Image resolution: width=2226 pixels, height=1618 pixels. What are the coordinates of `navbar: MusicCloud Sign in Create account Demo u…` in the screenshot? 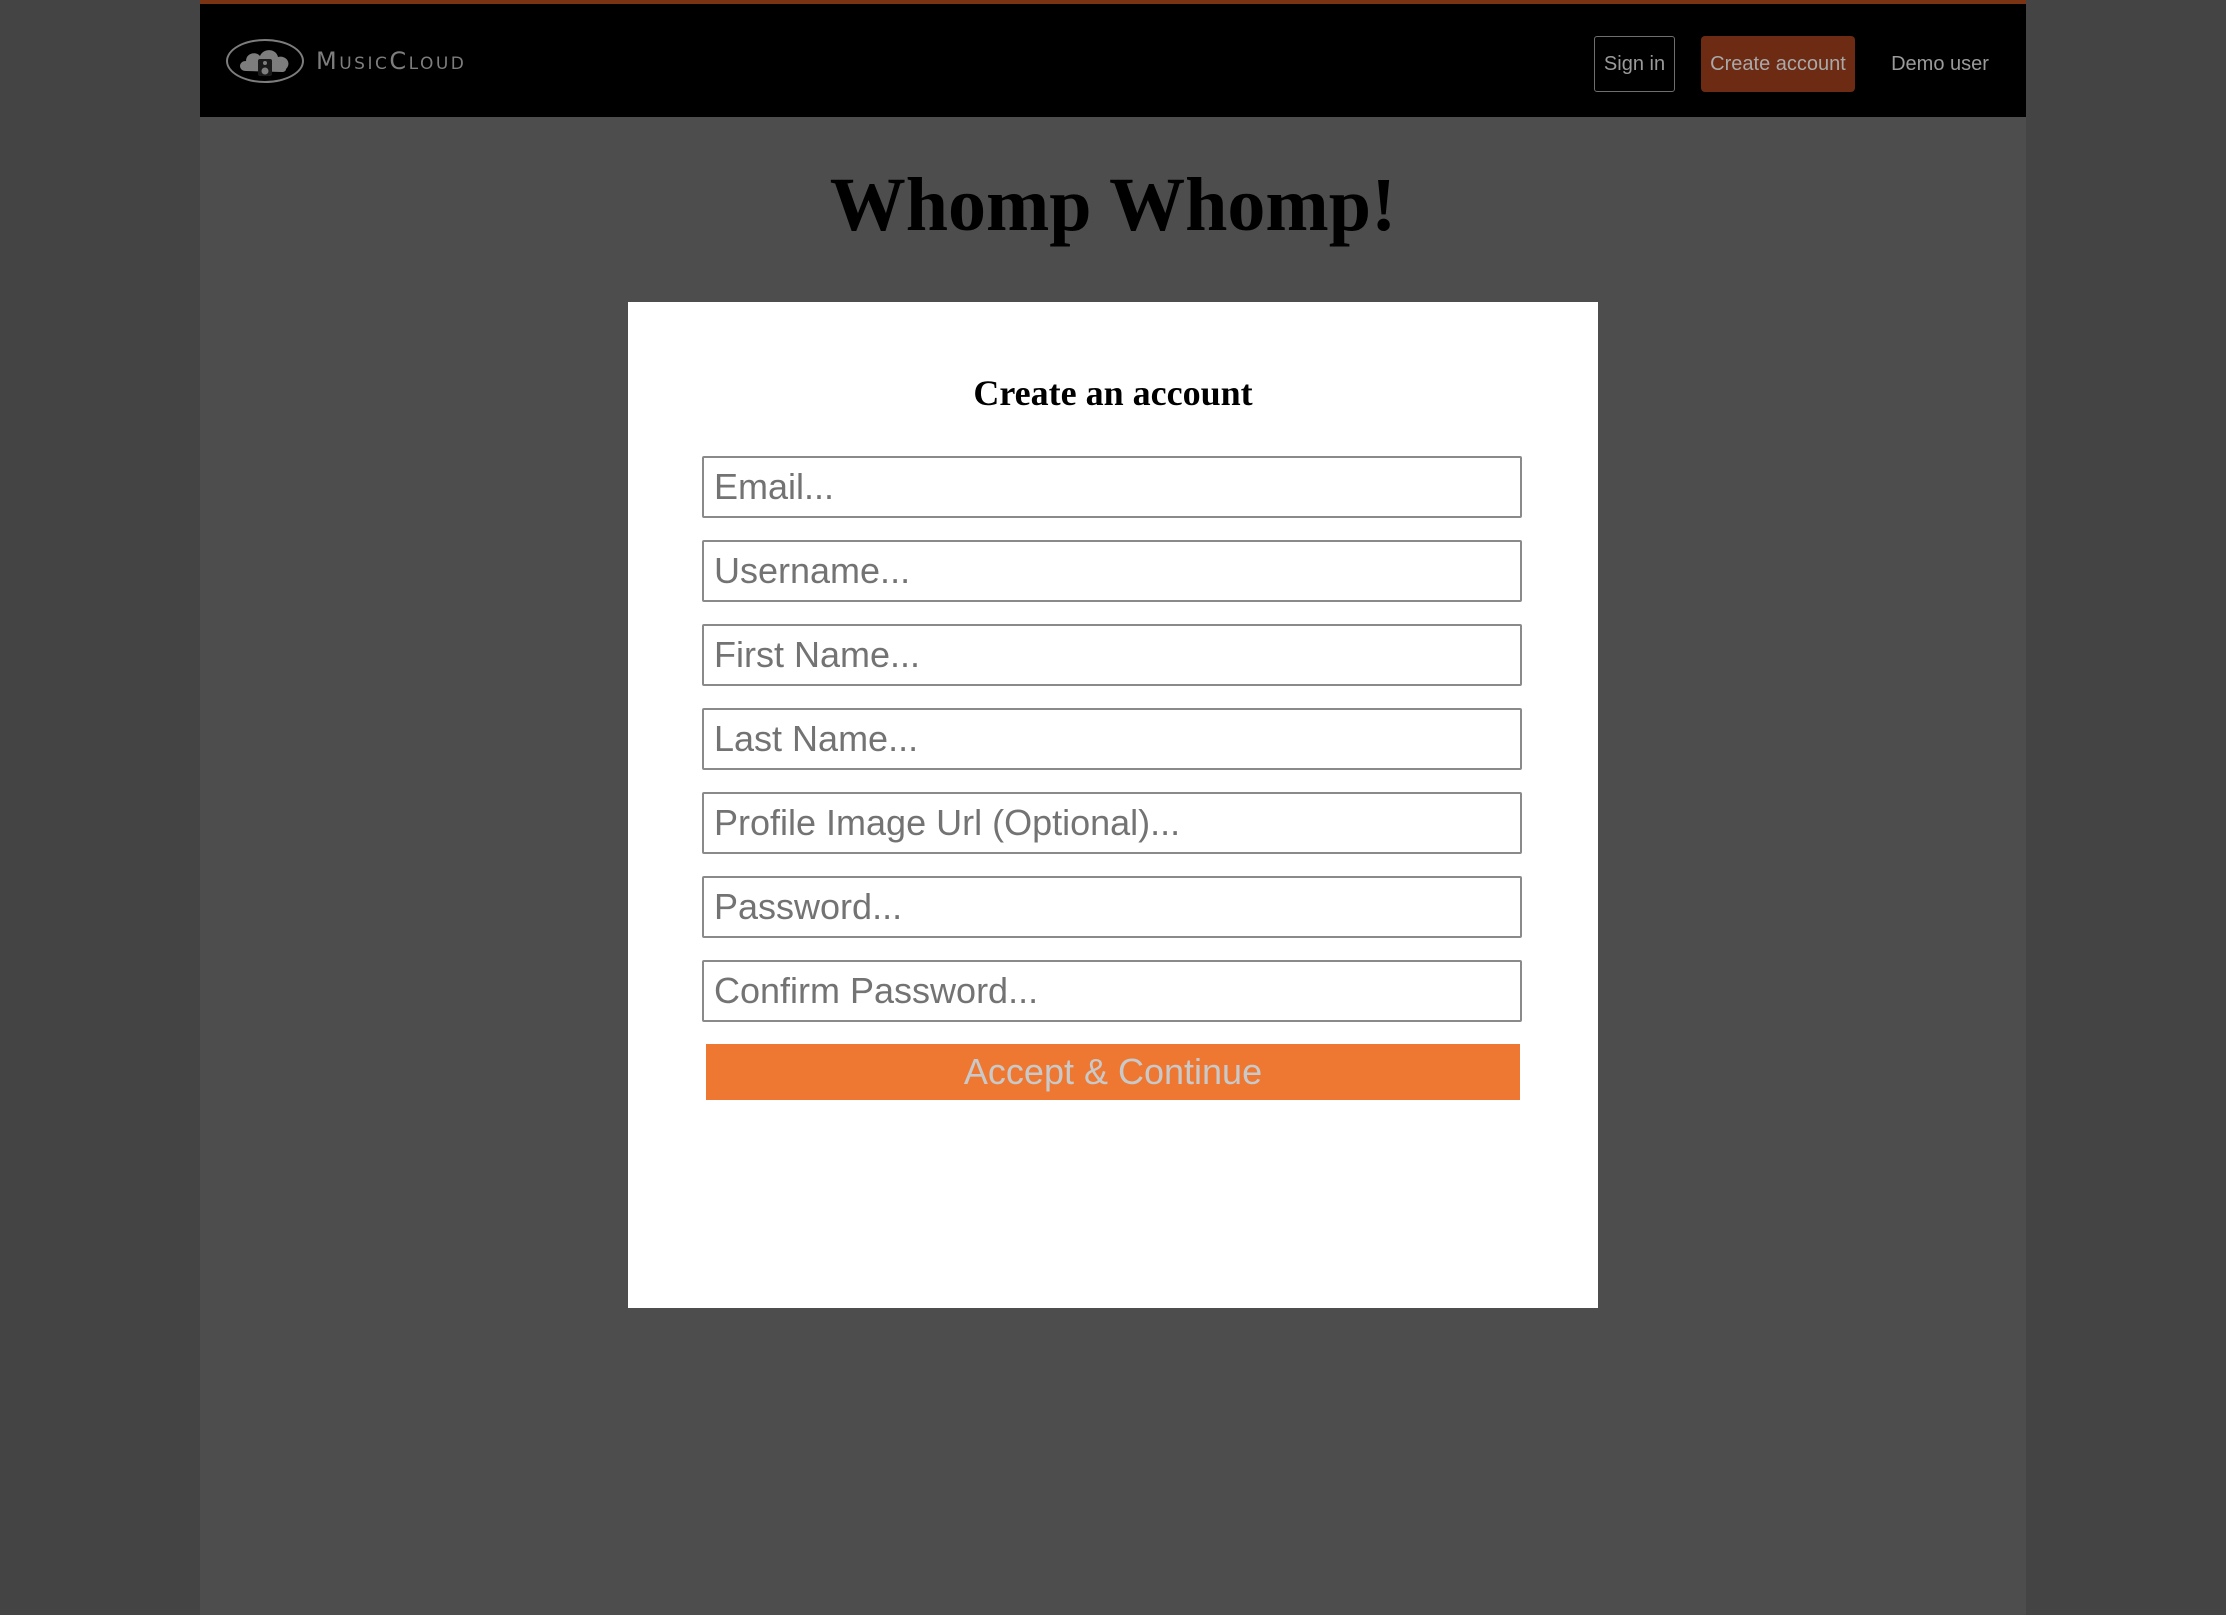 It's located at (1113, 58).